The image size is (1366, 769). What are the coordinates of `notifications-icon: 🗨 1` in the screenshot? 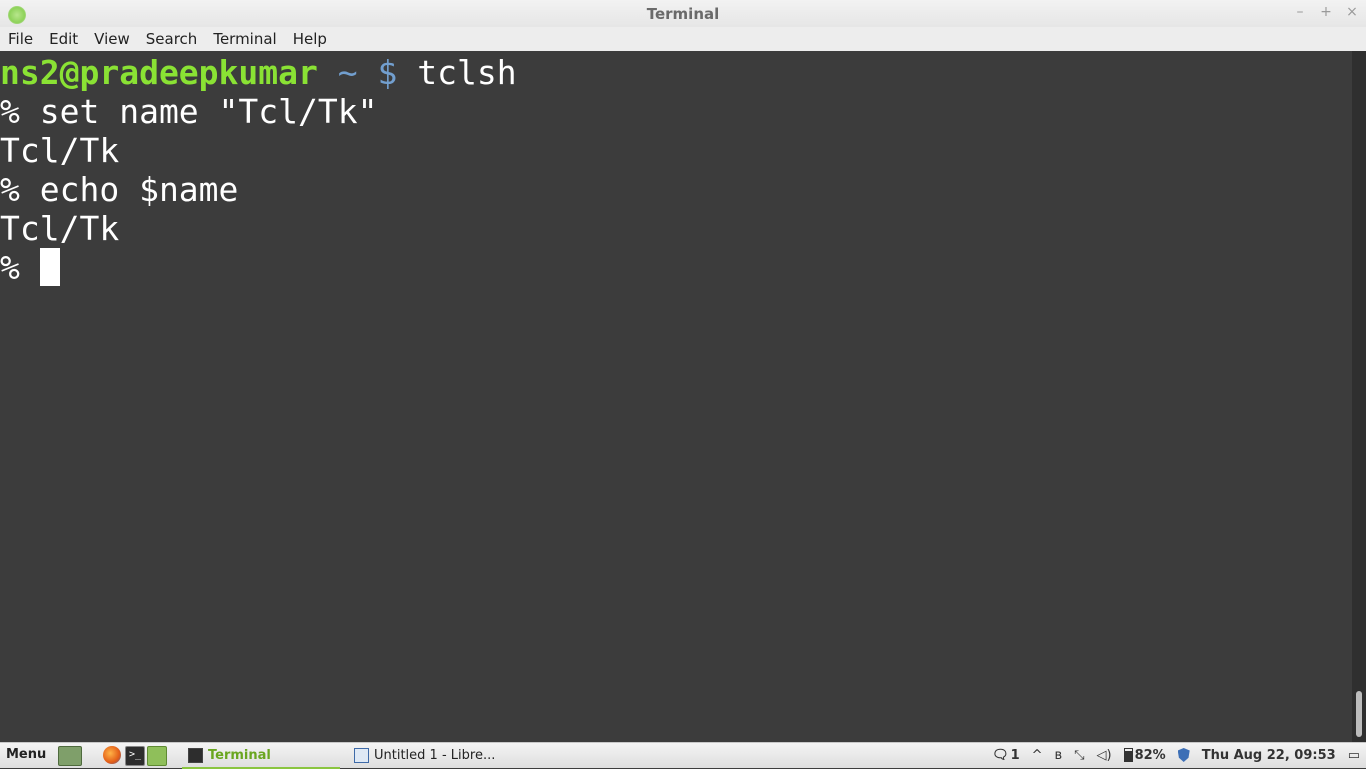 It's located at (1006, 755).